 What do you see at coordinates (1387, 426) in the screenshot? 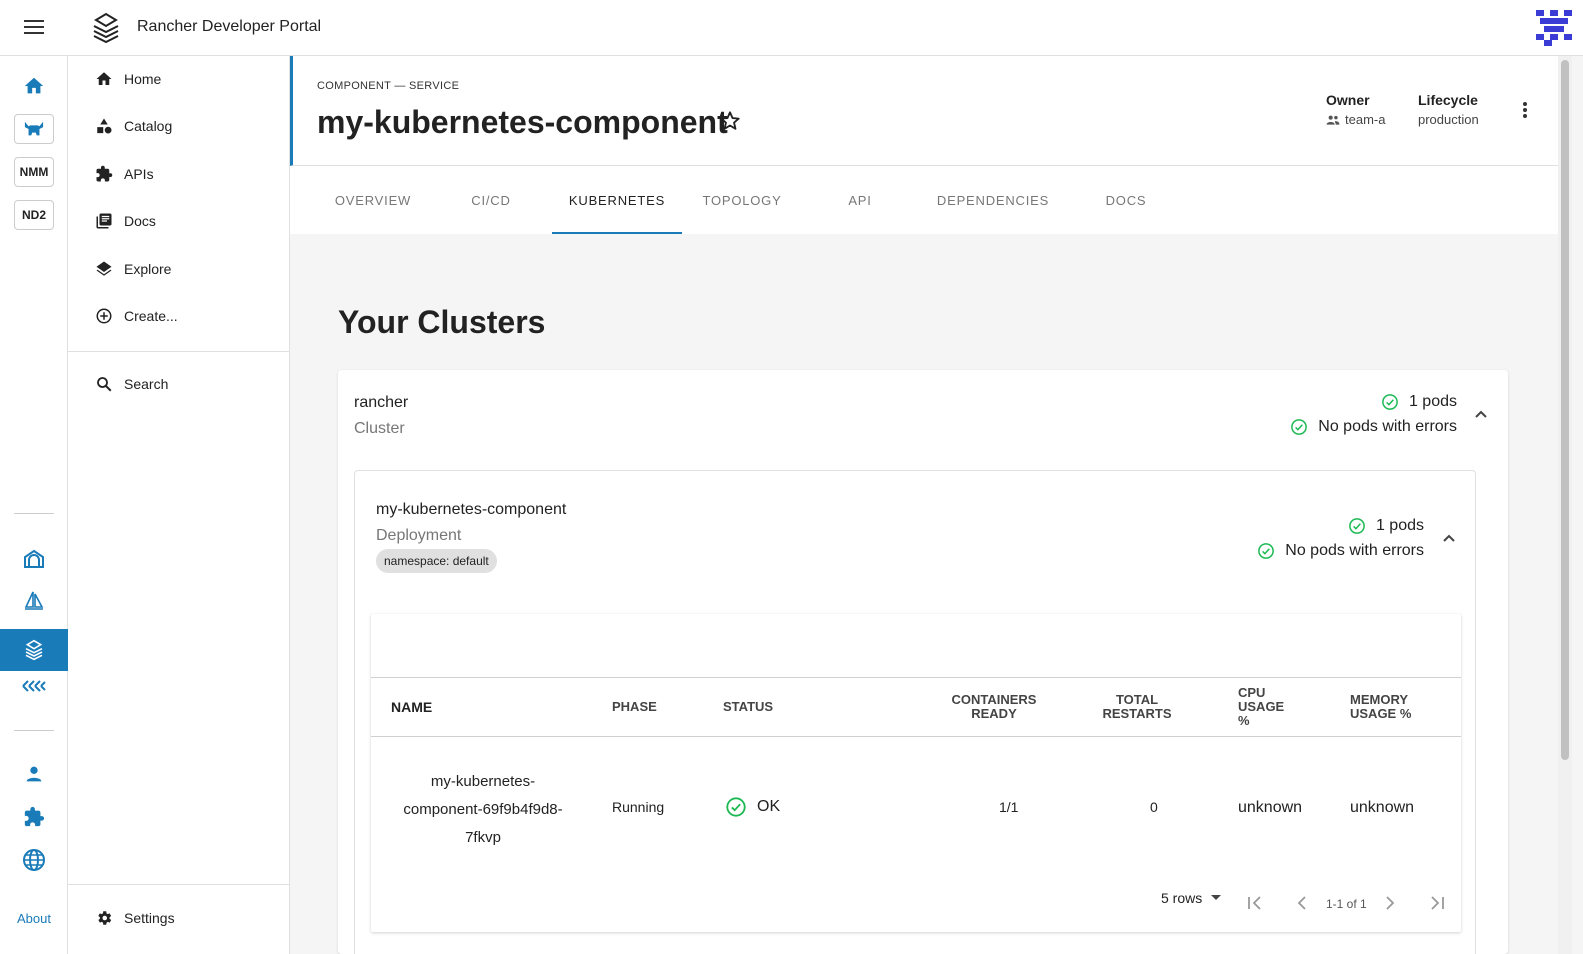
I see `cluster-errors-text: No pods with errors` at bounding box center [1387, 426].